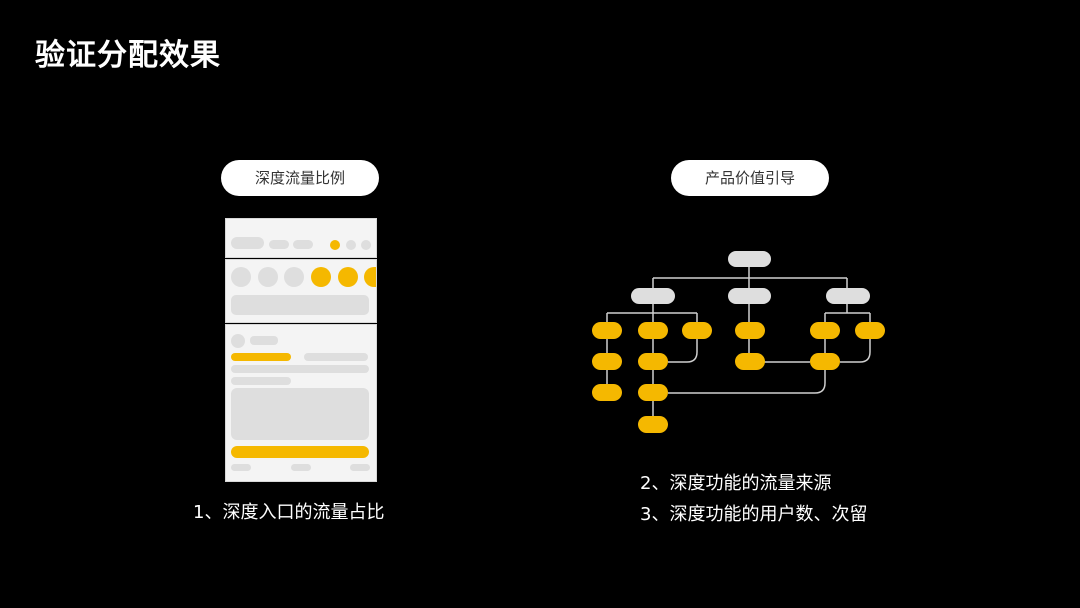  What do you see at coordinates (738, 377) in the screenshot?
I see `tree-feature-nodes` at bounding box center [738, 377].